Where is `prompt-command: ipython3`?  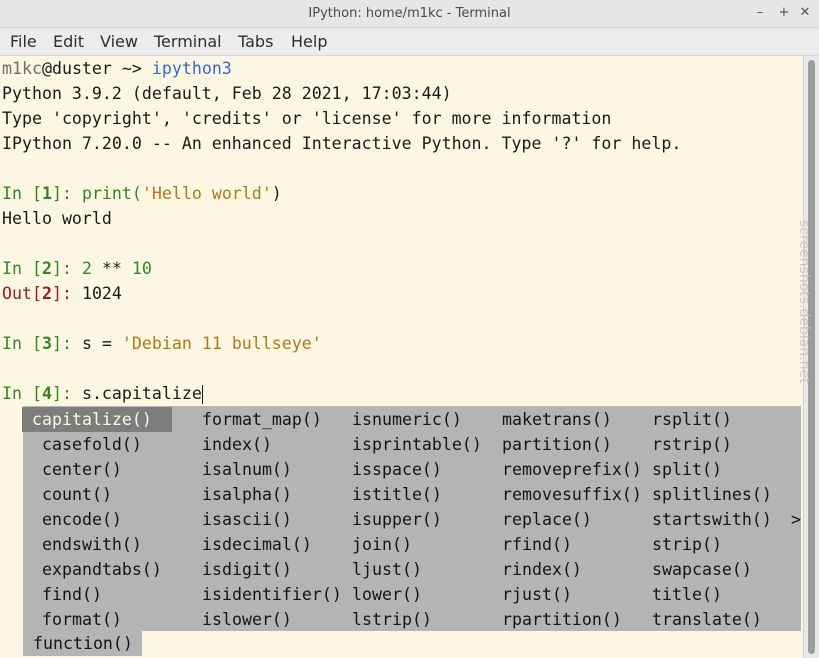
prompt-command: ipython3 is located at coordinates (191, 68).